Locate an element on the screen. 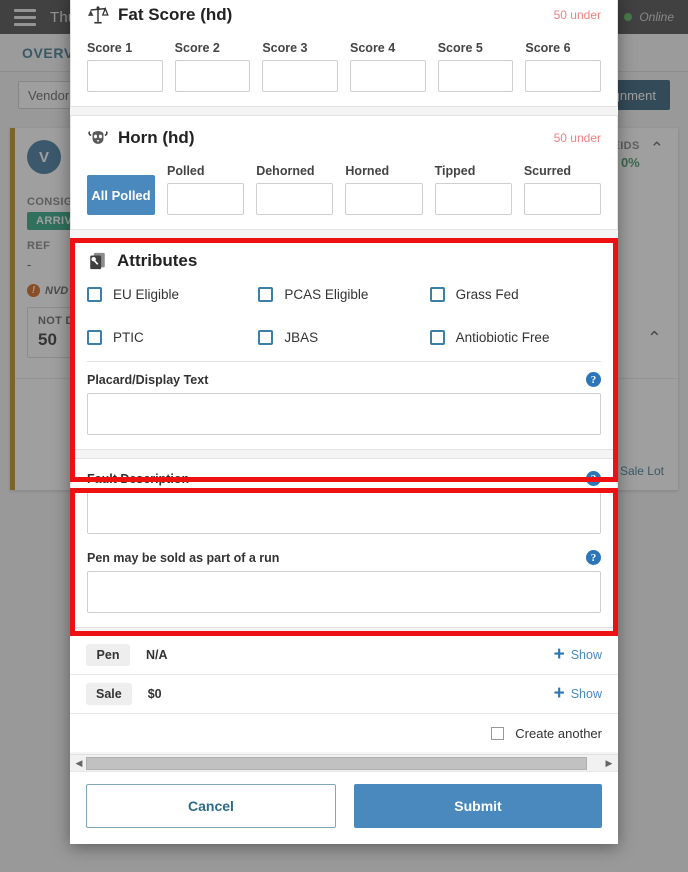 This screenshot has width=688, height=872. scrollbar-track is located at coordinates (344, 763).